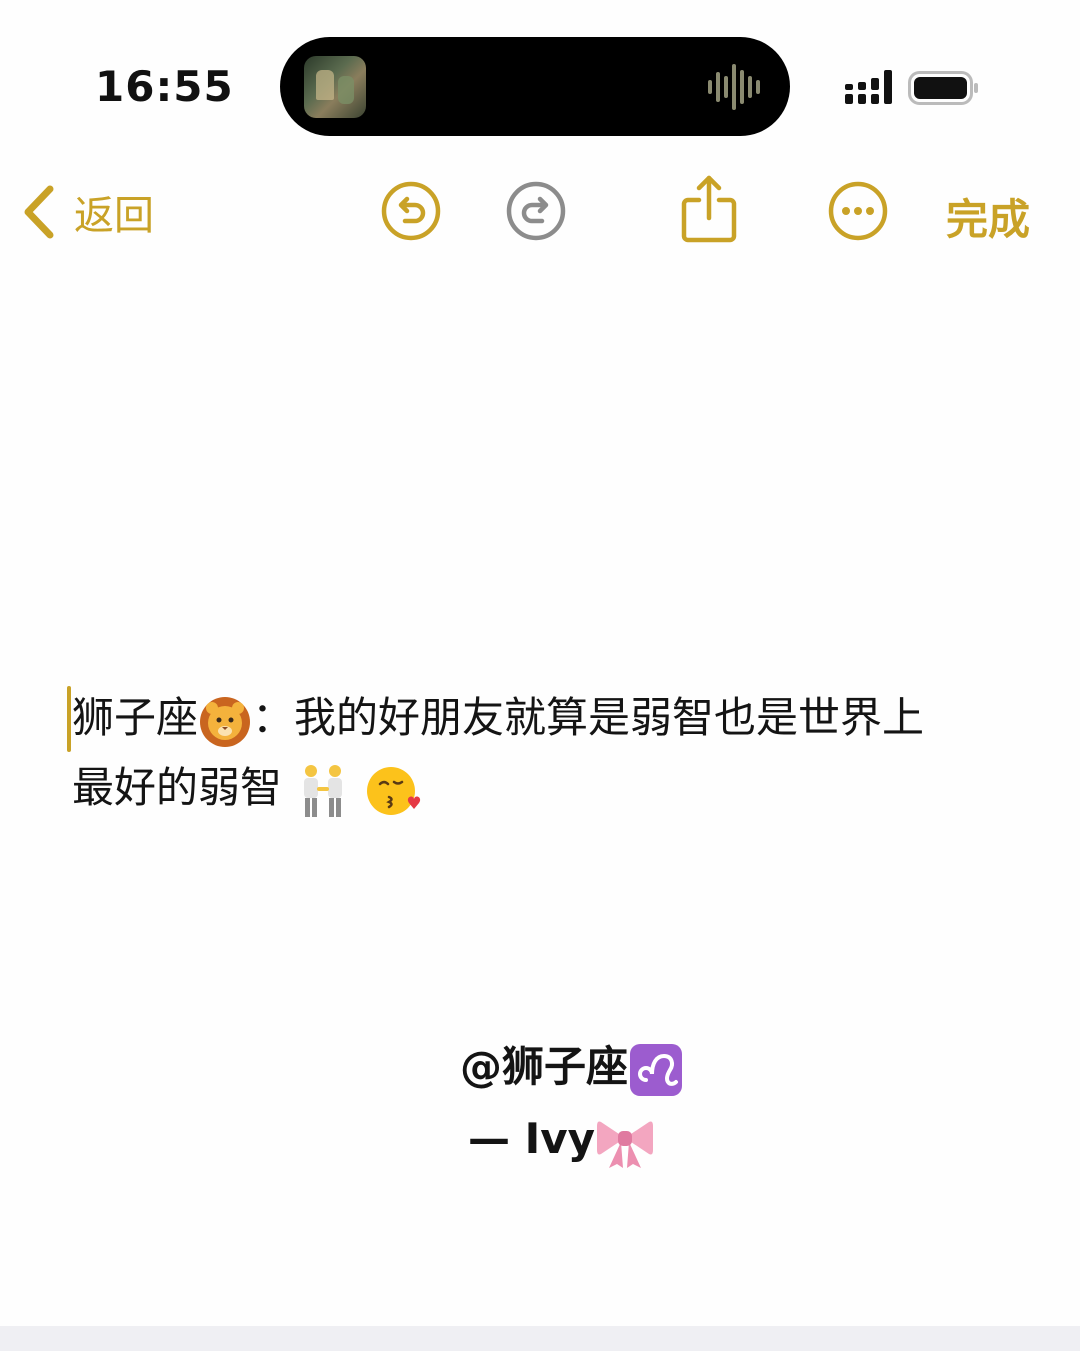 The height and width of the screenshot is (1351, 1080). I want to click on chevron-left-icon, so click(39, 212).